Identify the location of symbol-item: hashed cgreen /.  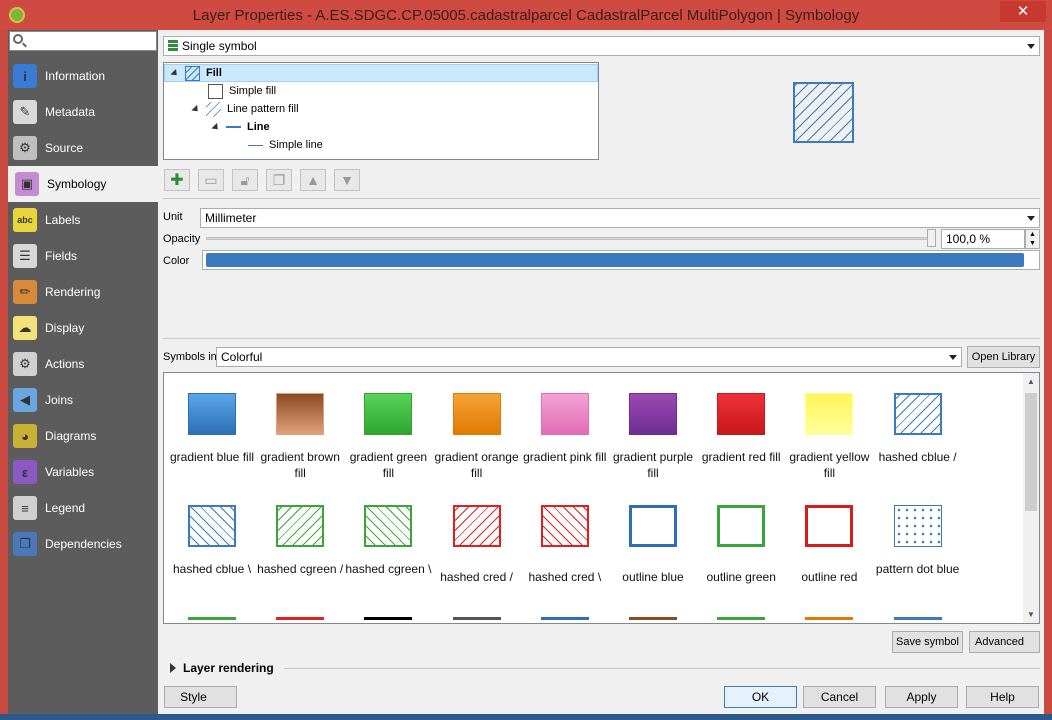
(300, 541).